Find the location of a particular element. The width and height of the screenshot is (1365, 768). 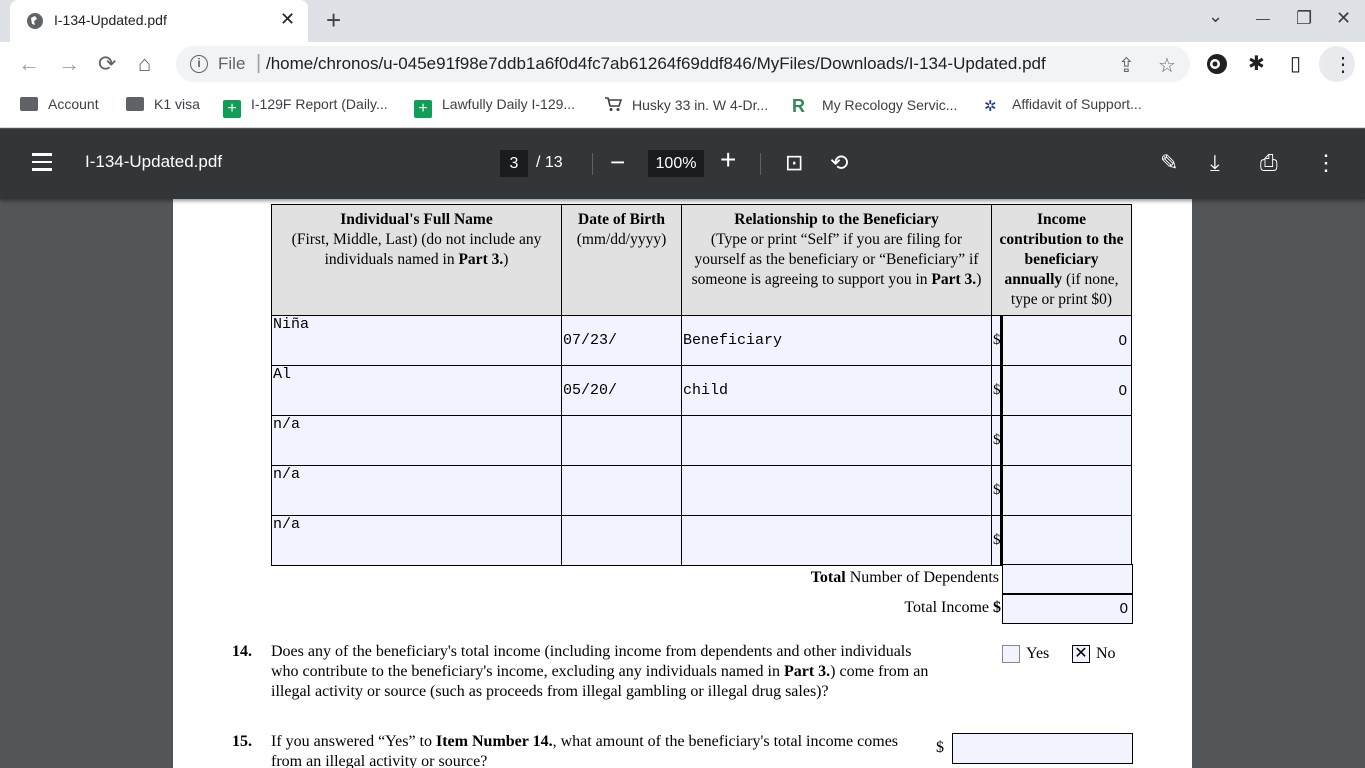

reload-button: ⟳ is located at coordinates (107, 64).